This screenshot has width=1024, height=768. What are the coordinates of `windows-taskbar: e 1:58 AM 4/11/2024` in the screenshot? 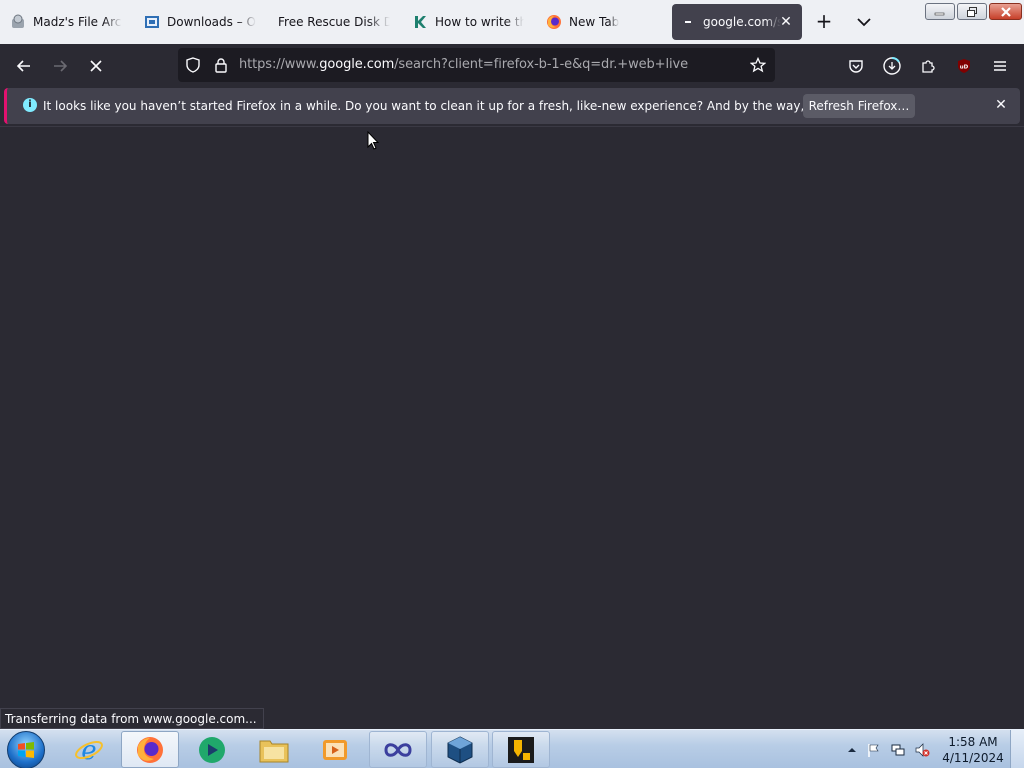 It's located at (512, 748).